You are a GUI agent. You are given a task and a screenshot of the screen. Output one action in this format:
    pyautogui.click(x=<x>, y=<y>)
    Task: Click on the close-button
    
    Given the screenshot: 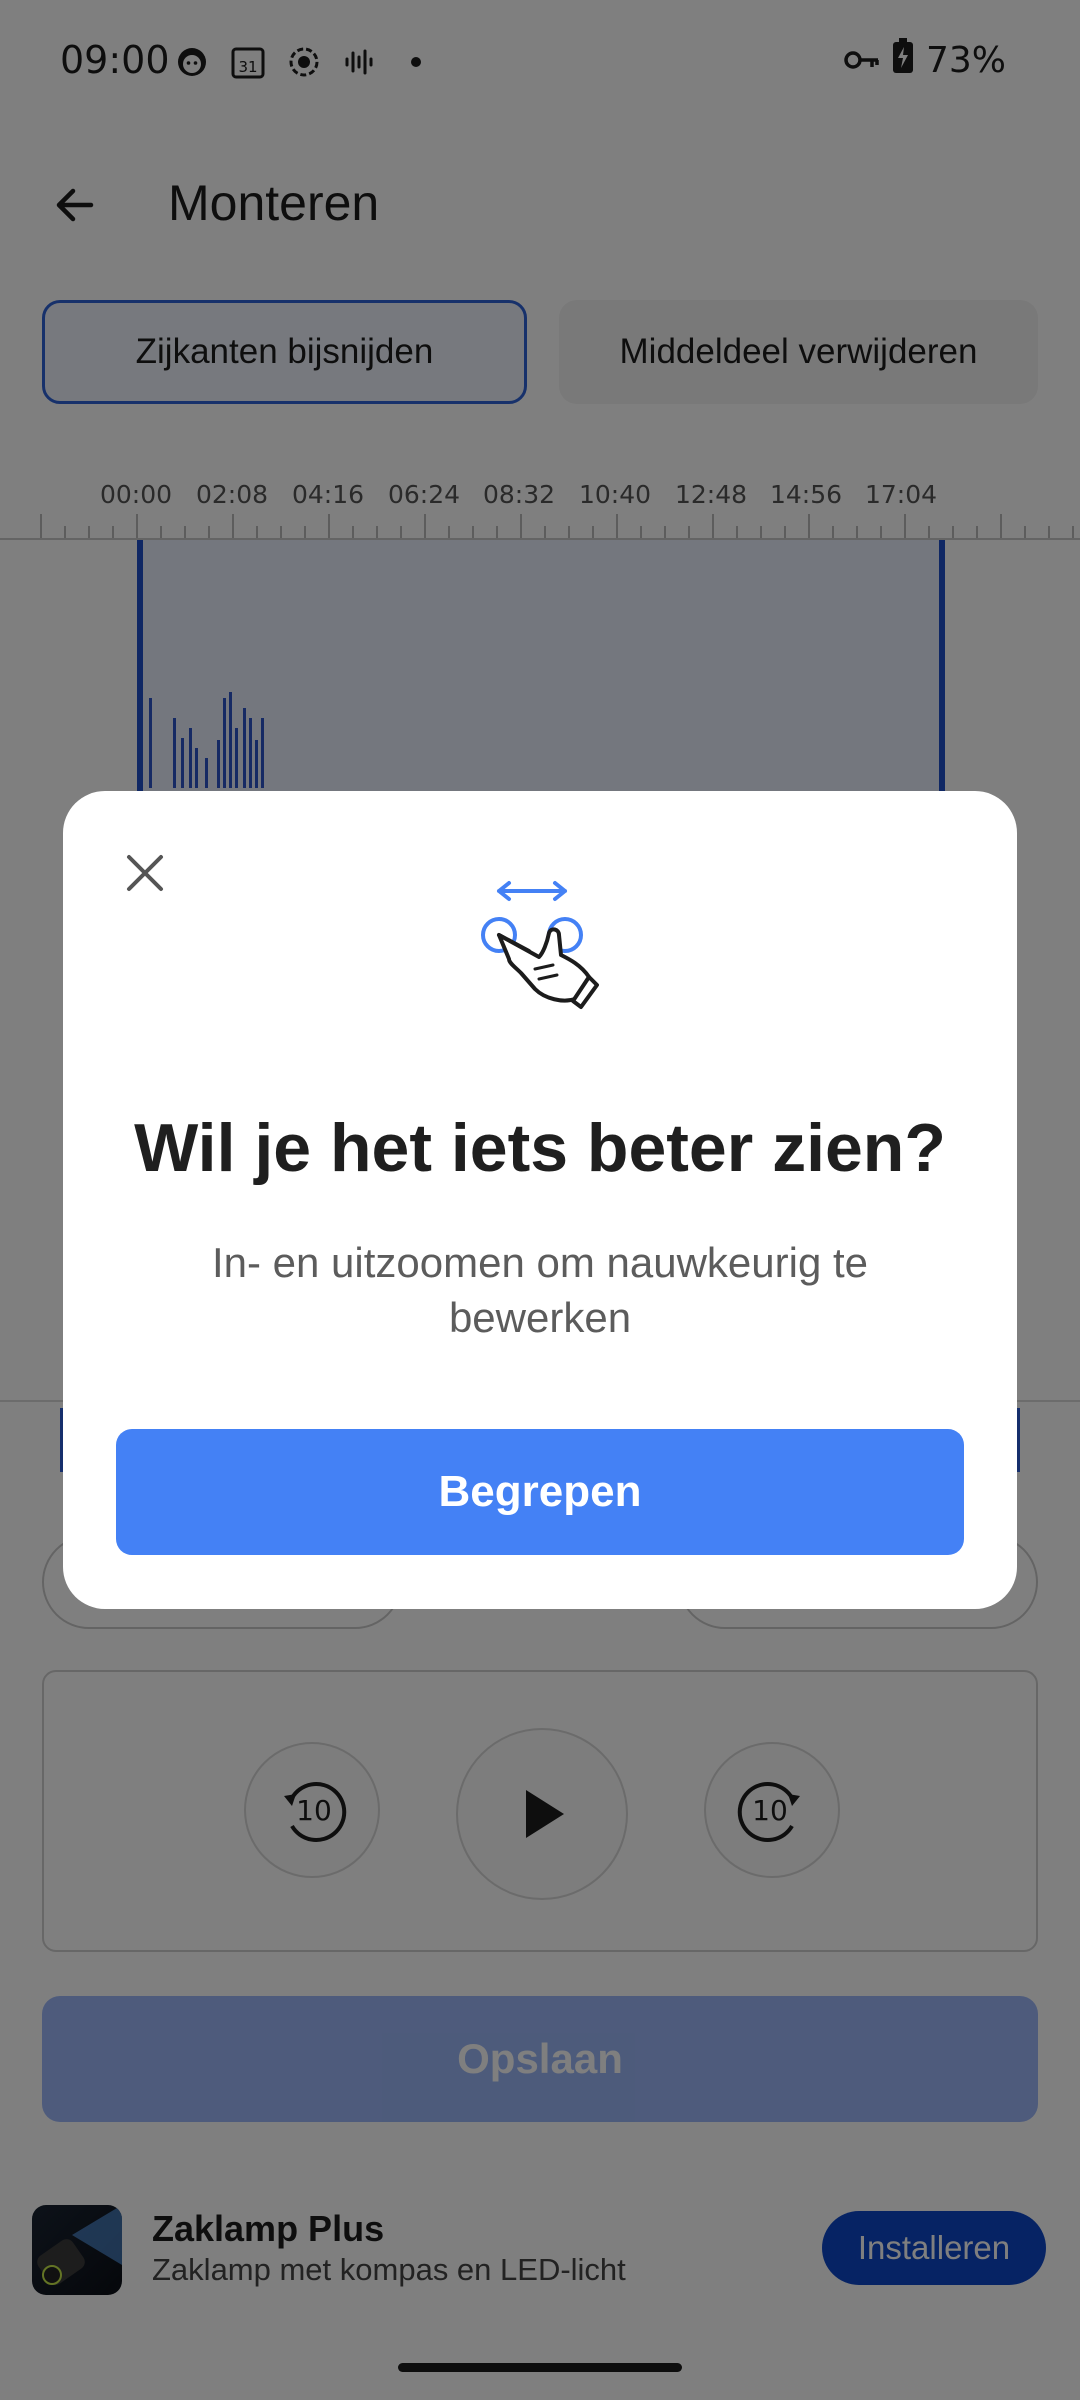 What is the action you would take?
    pyautogui.click(x=145, y=873)
    